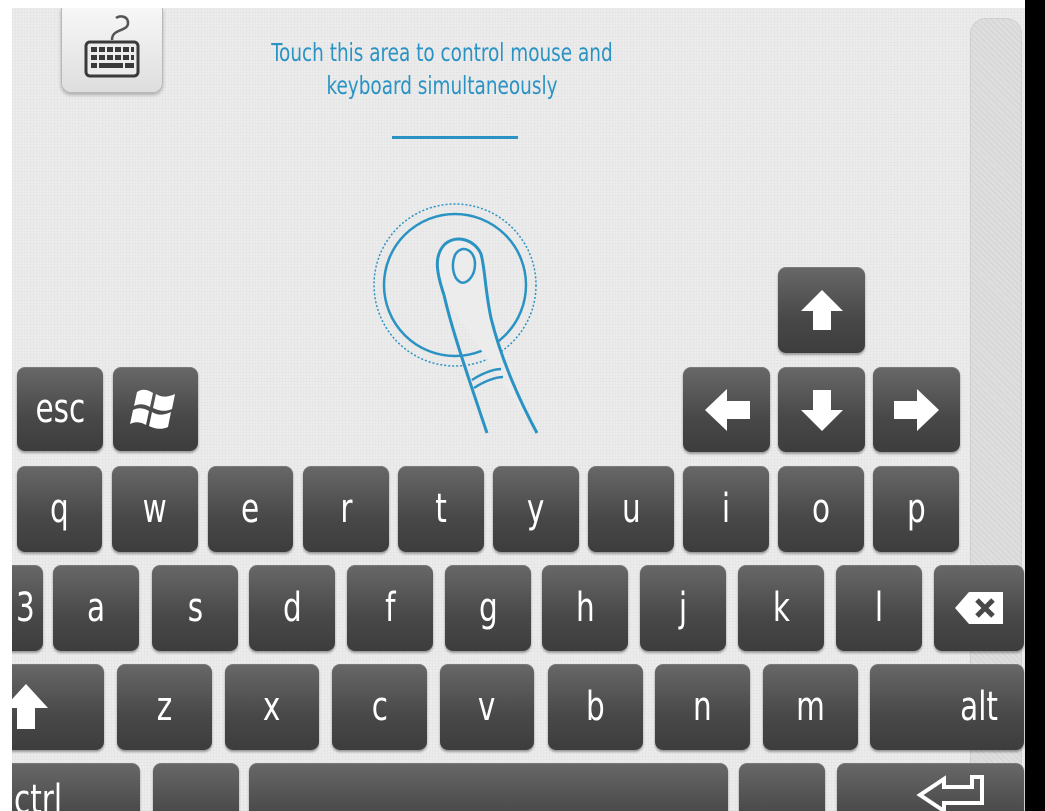  I want to click on key-i: i, so click(726, 509).